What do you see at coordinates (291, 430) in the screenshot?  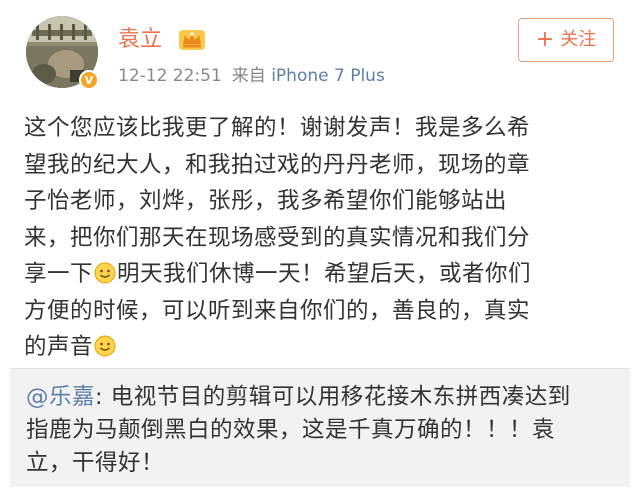 I see `retweet-line: 指鹿为马颠倒黑白的效果，这是千真万确的！！！袁` at bounding box center [291, 430].